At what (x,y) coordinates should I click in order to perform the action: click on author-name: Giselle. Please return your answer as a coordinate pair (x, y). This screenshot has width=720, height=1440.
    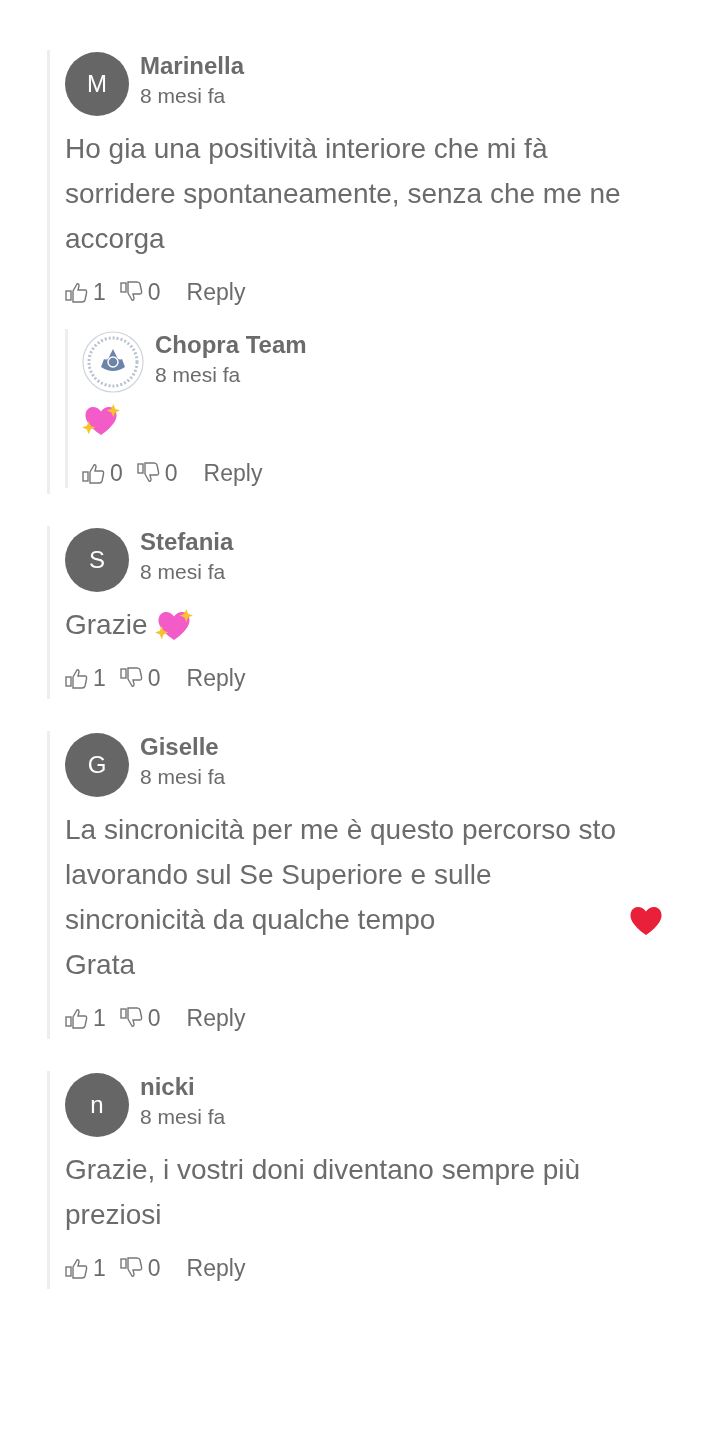
    Looking at the image, I should click on (180, 747).